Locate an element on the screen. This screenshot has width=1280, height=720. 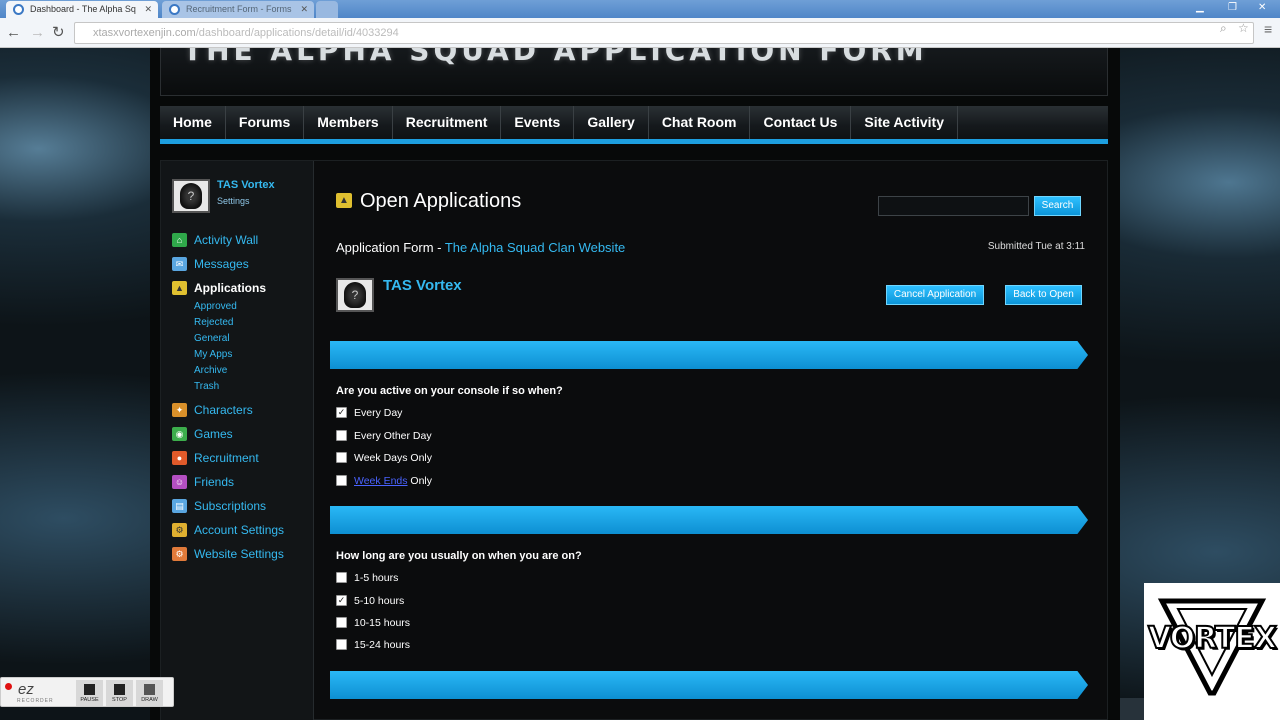
nav-home: Home is located at coordinates (193, 122).